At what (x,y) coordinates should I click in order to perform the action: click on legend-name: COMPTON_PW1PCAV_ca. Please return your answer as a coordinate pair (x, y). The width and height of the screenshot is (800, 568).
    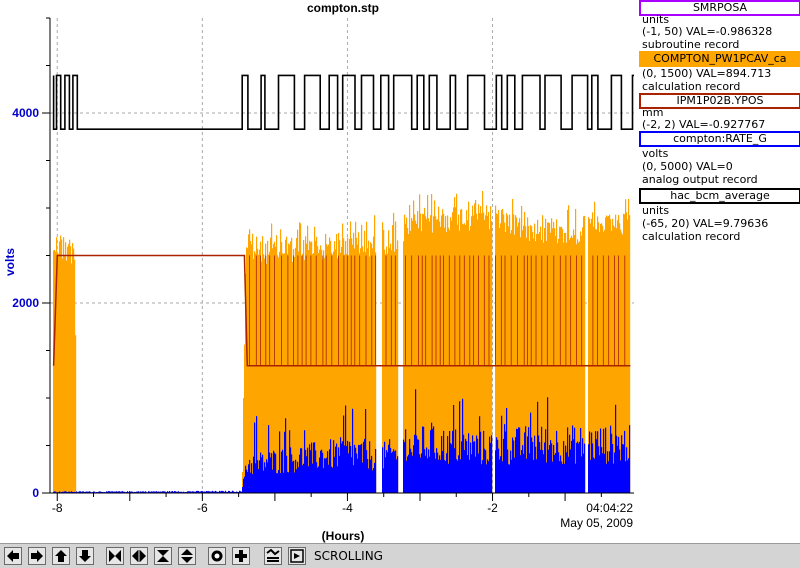
    Looking at the image, I should click on (720, 58).